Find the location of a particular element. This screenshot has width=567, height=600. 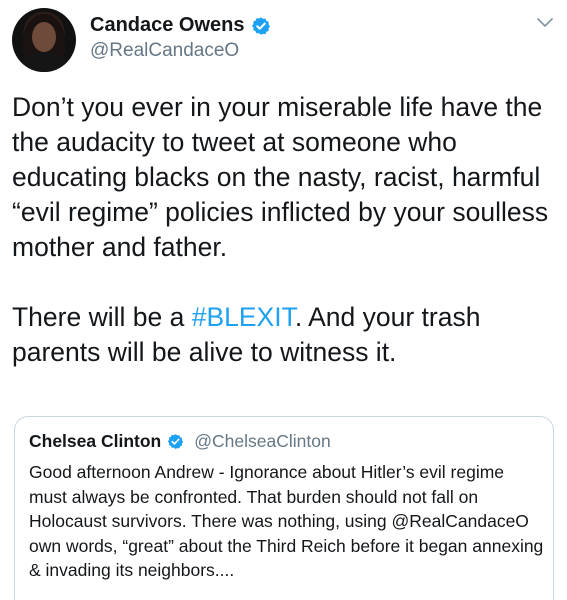

author-handle: @RealCandaceO is located at coordinates (164, 51).